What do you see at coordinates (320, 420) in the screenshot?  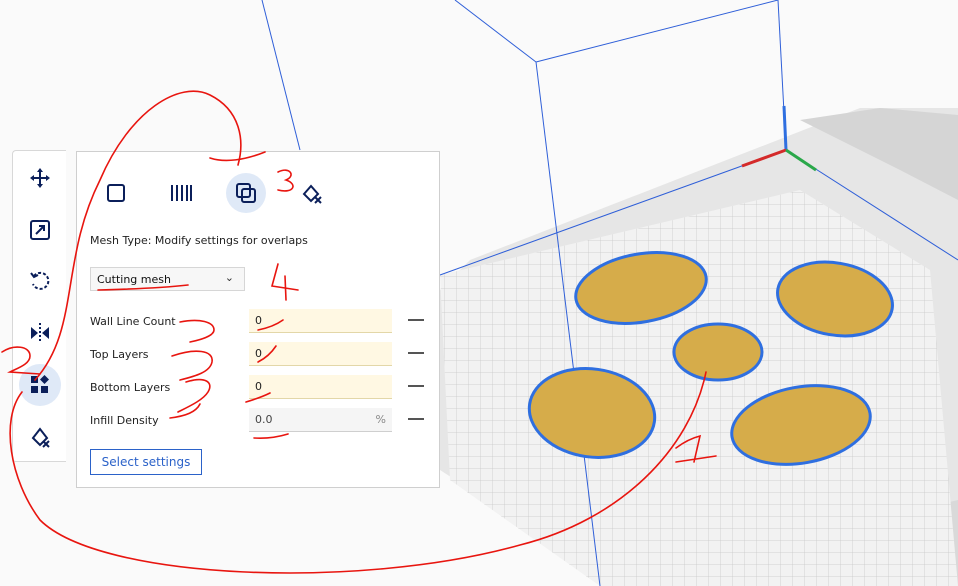 I see `infill-density-input: 0.0 %` at bounding box center [320, 420].